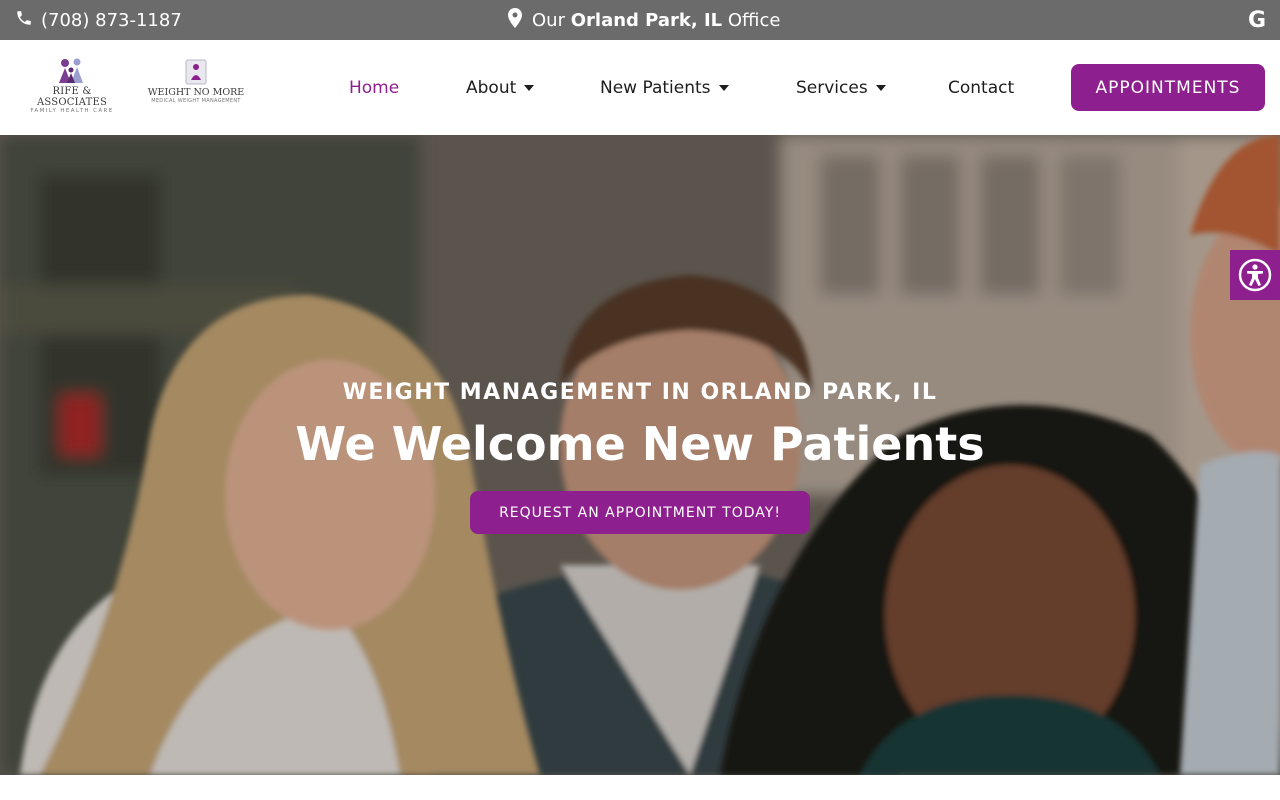 The image size is (1280, 800). Describe the element at coordinates (72, 111) in the screenshot. I see `logo-primary-tagline: FAMILY HEALTH CARE` at that location.